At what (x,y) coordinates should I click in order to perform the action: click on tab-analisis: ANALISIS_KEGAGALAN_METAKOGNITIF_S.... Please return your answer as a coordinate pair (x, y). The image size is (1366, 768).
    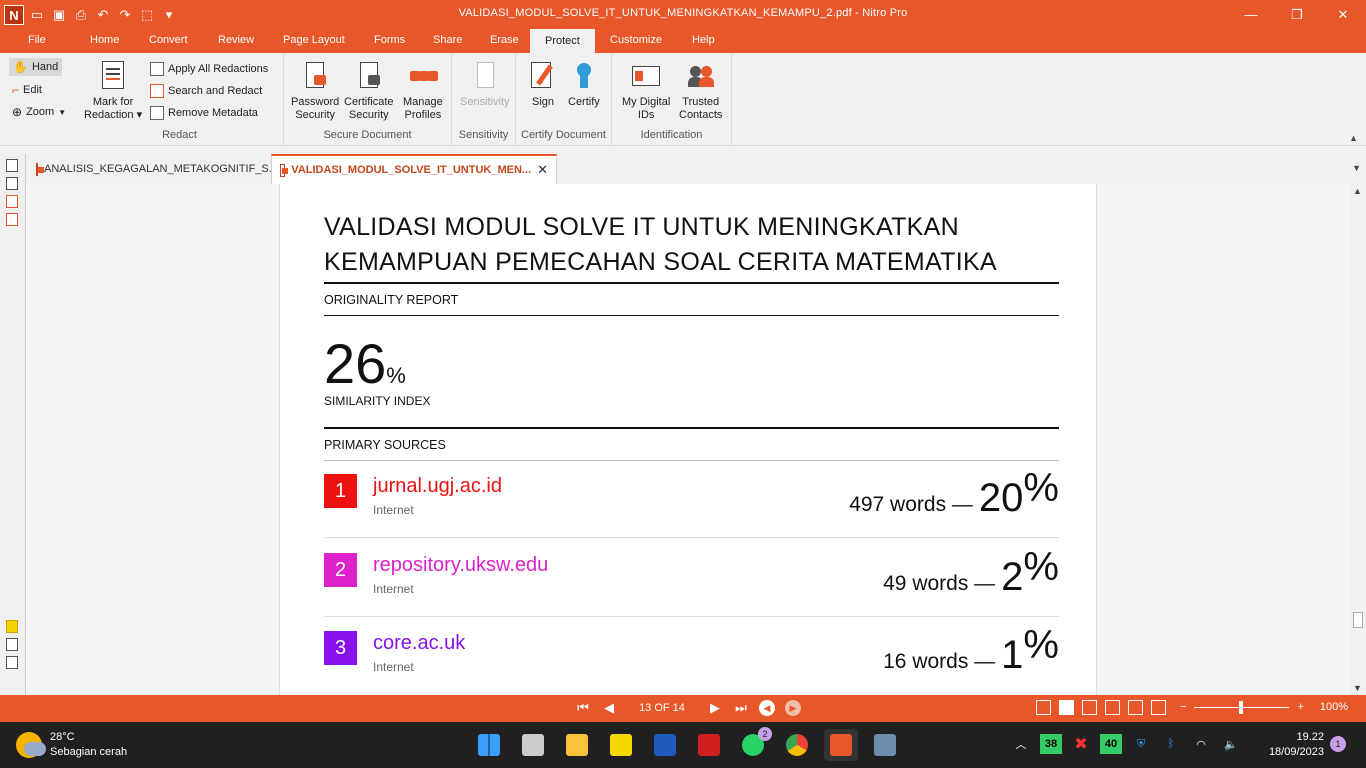
    Looking at the image, I should click on (153, 169).